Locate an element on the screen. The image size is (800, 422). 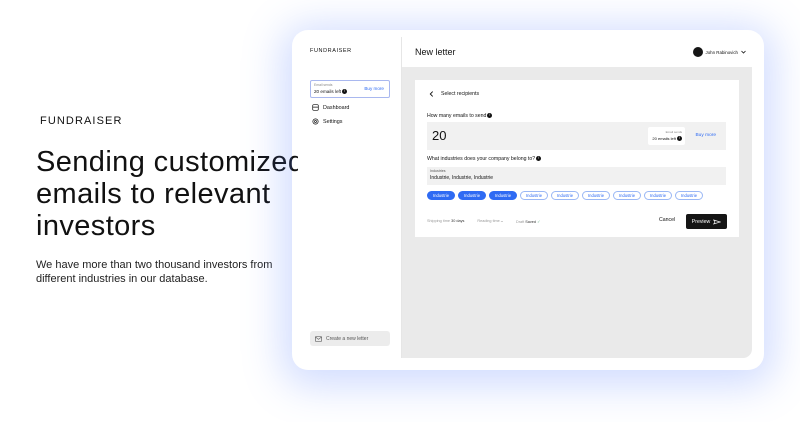
headline-line: emails to relevant is located at coordinates (153, 194).